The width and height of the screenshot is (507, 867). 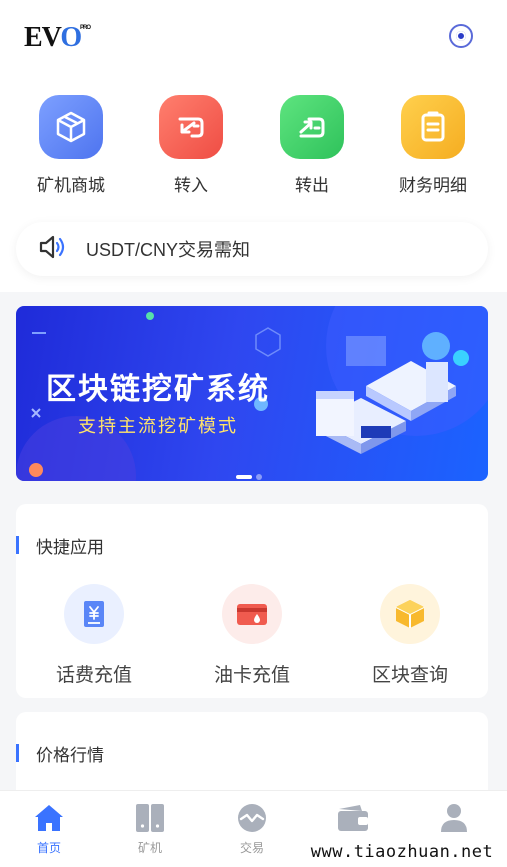 I want to click on yen-card-icon, so click(x=94, y=614).